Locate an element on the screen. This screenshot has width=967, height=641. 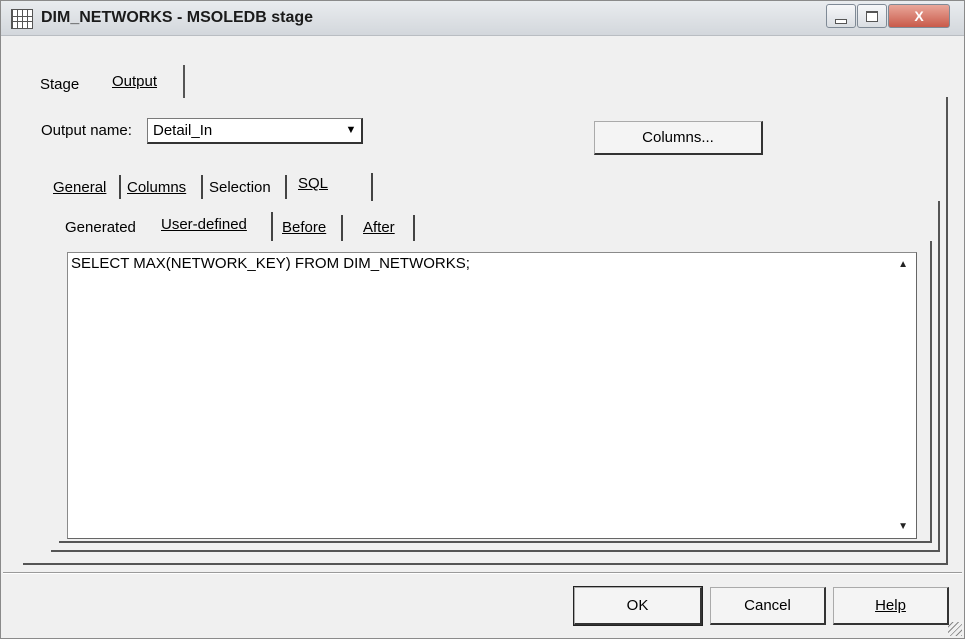
tab-general-label: General is located at coordinates (80, 187).